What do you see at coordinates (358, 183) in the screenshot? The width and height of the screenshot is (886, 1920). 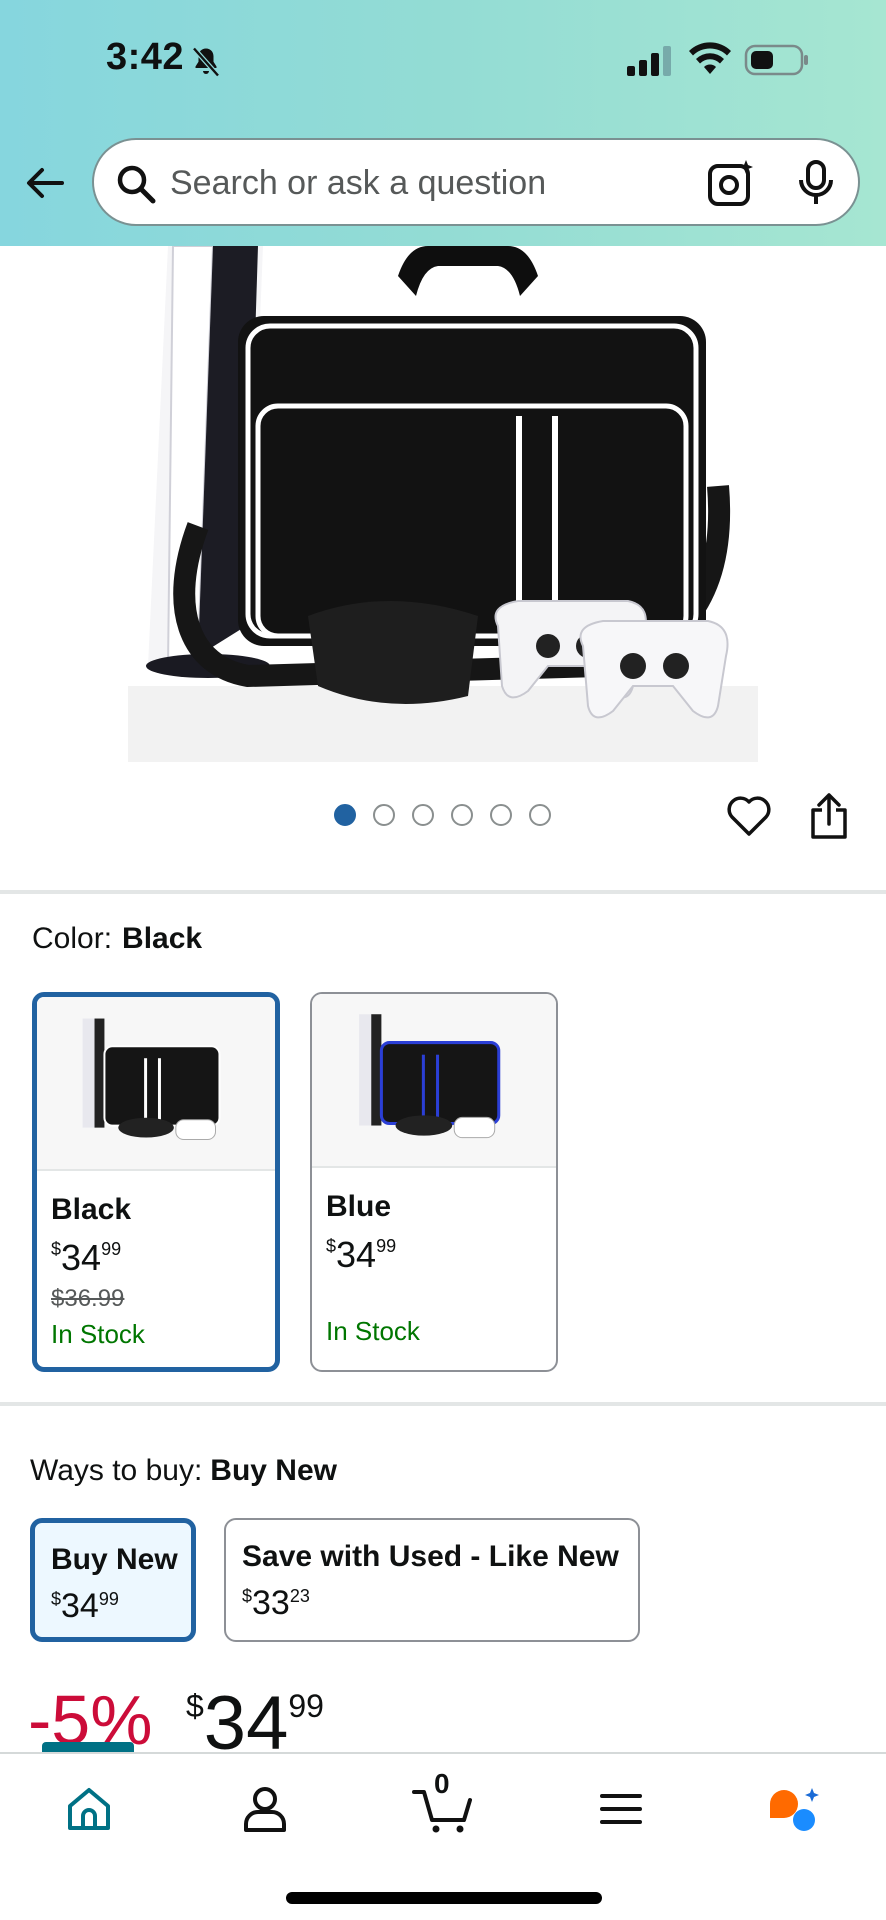 I see `search-input: Search or ask a question` at bounding box center [358, 183].